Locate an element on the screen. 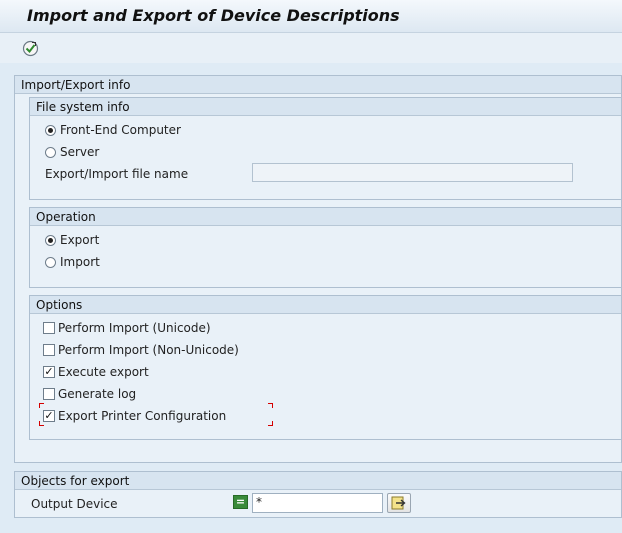 The width and height of the screenshot is (622, 533). application-toolbar is located at coordinates (311, 48).